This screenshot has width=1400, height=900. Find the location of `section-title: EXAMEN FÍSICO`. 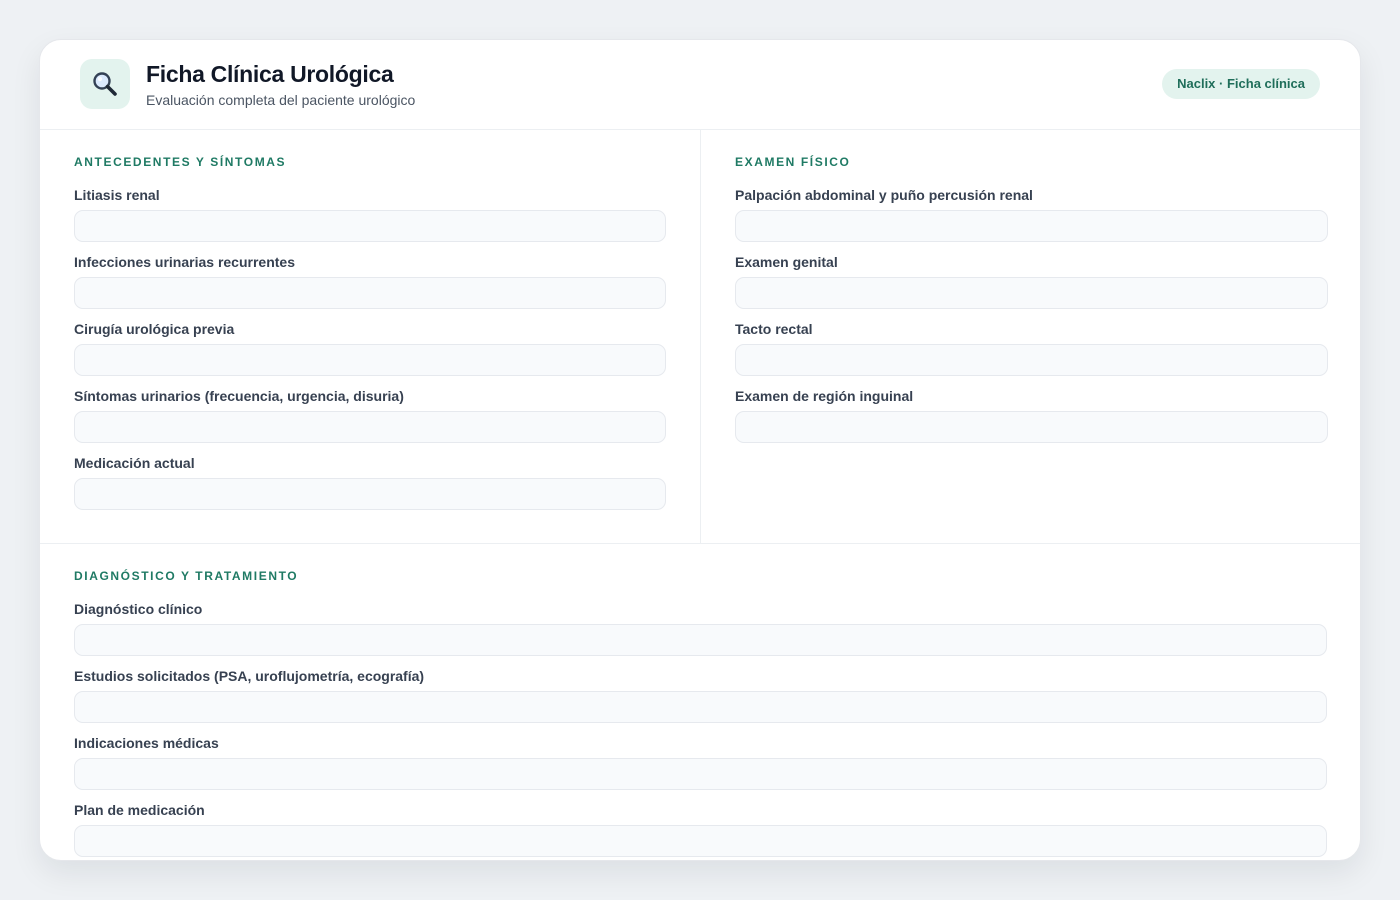

section-title: EXAMEN FÍSICO is located at coordinates (793, 162).